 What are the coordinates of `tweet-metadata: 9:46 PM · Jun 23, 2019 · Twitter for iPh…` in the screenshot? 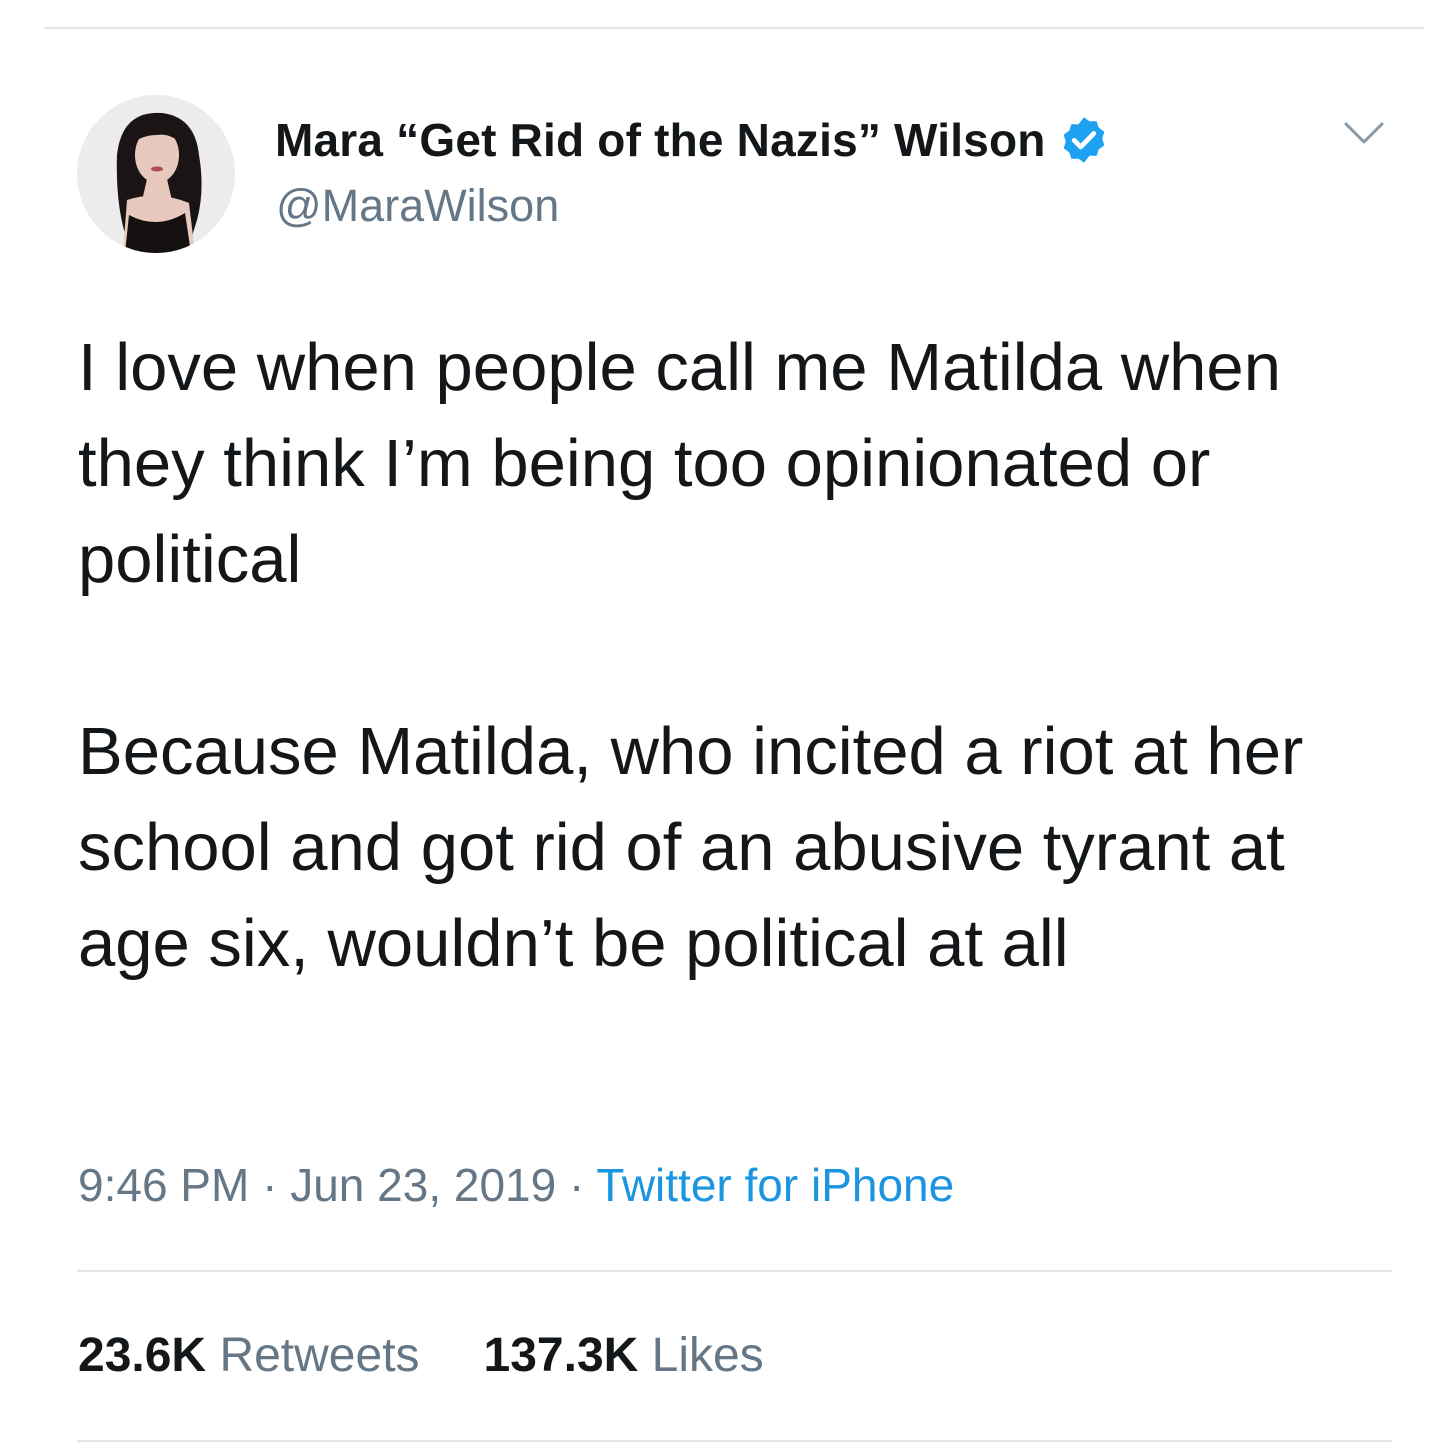 It's located at (516, 1185).